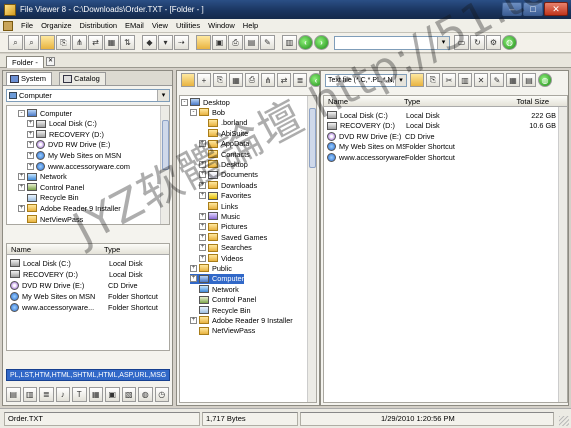  Describe the element at coordinates (188, 25) in the screenshot. I see `menu-utilities: Utilities` at that location.